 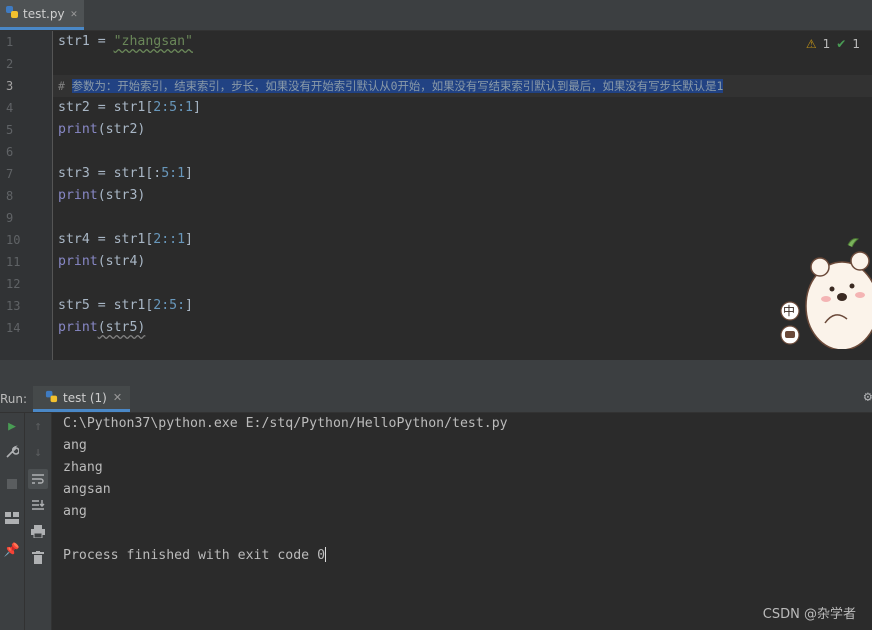 What do you see at coordinates (826, 44) in the screenshot?
I see `warning-count: 1` at bounding box center [826, 44].